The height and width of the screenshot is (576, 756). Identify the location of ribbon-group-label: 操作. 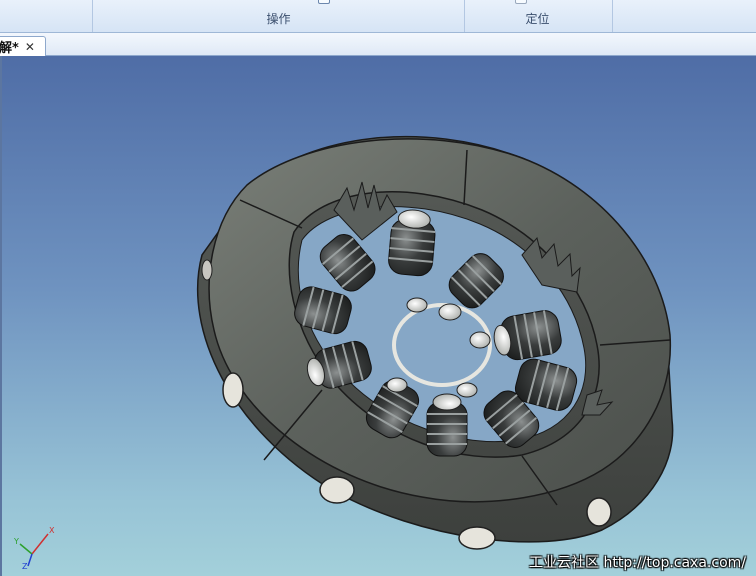
(278, 19).